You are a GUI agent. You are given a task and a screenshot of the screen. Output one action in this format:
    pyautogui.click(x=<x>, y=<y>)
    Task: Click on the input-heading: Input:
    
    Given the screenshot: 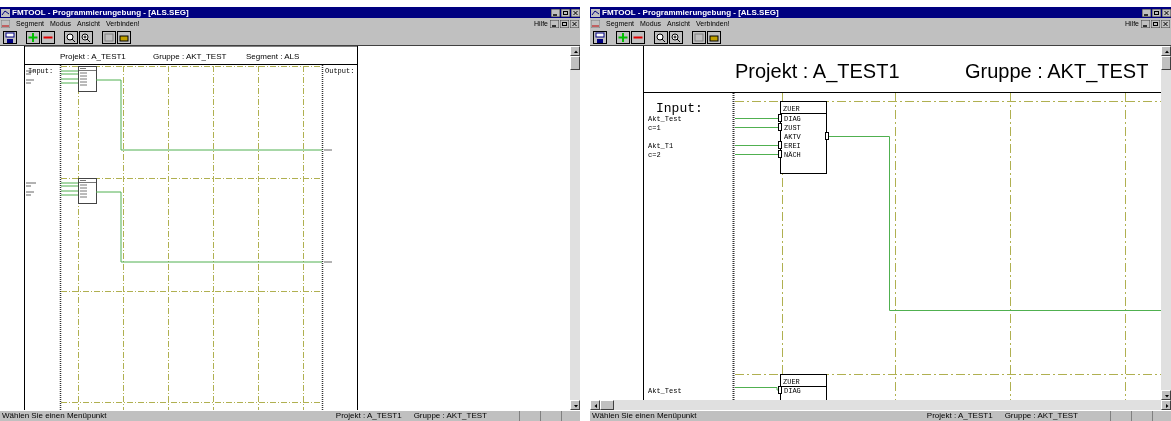 What is the action you would take?
    pyautogui.click(x=679, y=108)
    